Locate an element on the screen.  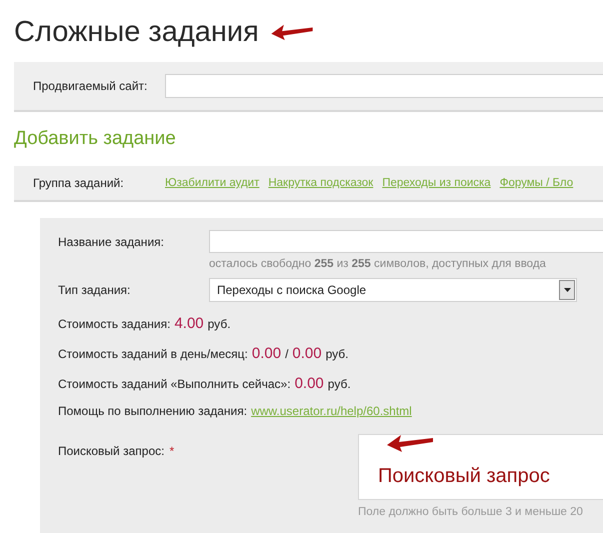
help-label: Помощь по выполнению задания: is located at coordinates (153, 411).